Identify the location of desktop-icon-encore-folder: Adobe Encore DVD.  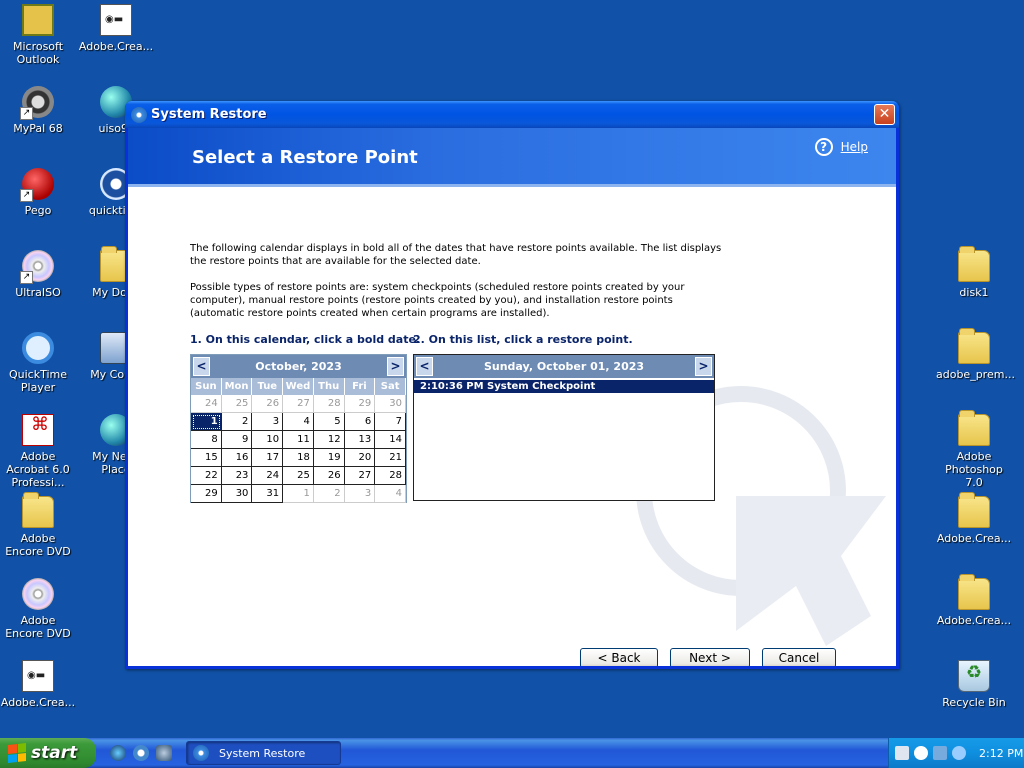
(38, 525).